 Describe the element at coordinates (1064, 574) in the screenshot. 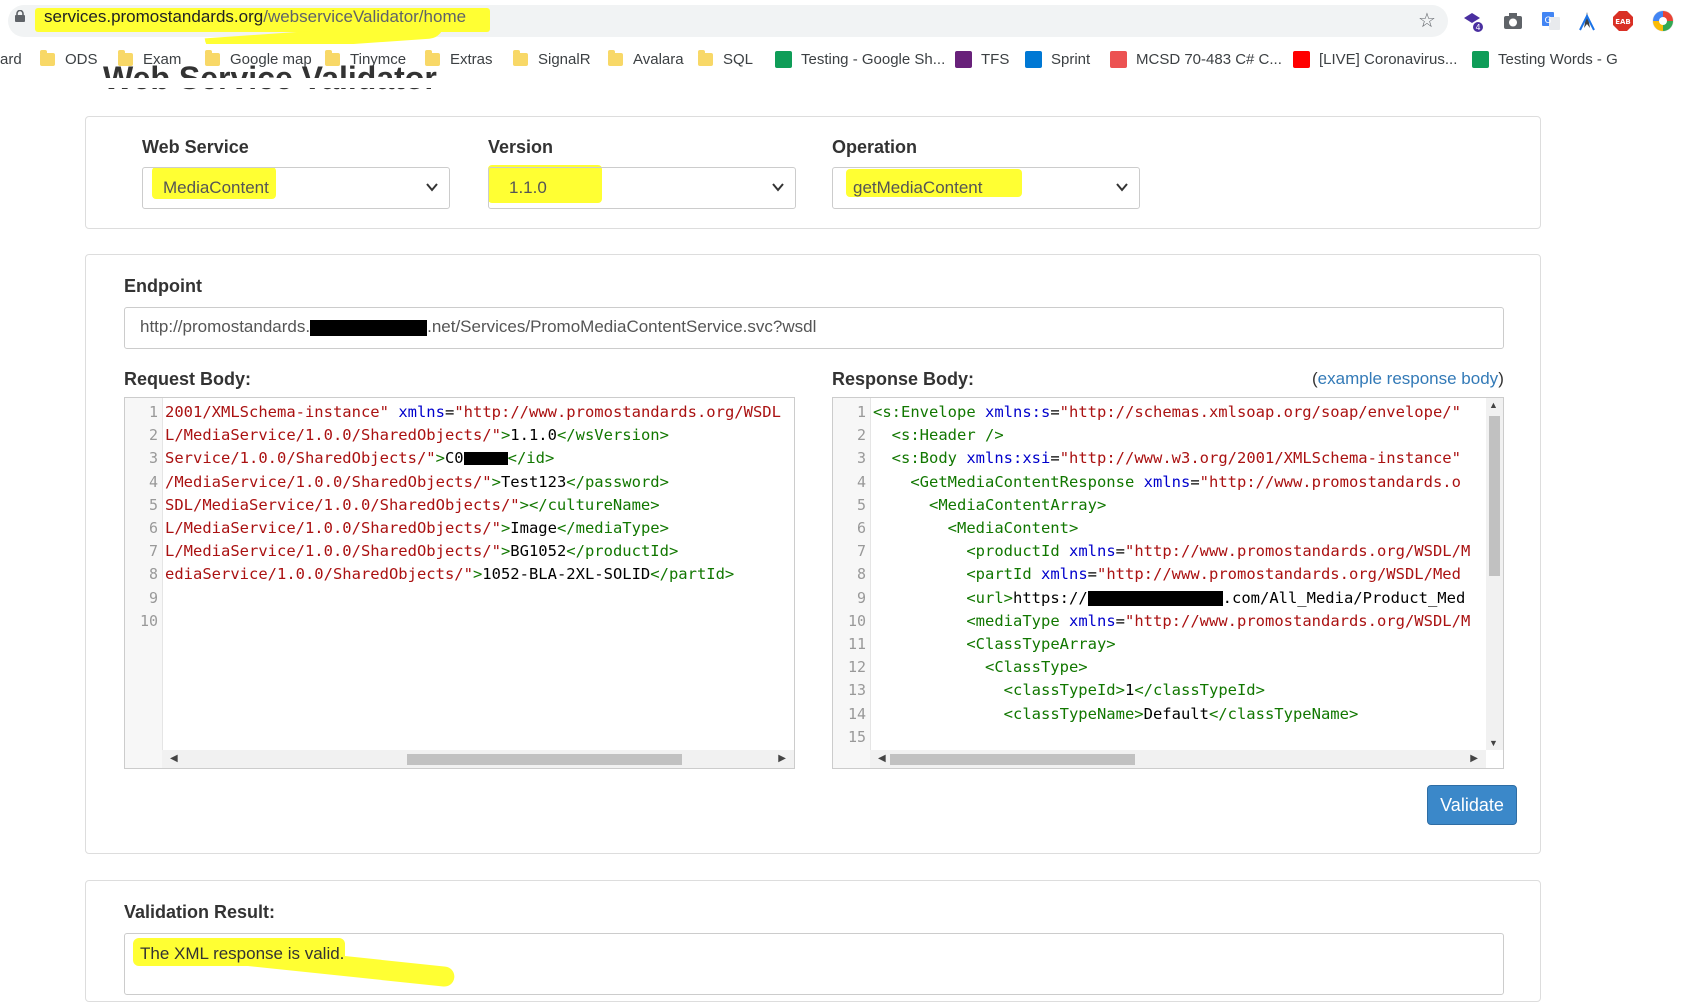

I see `code-token: xmlns` at that location.